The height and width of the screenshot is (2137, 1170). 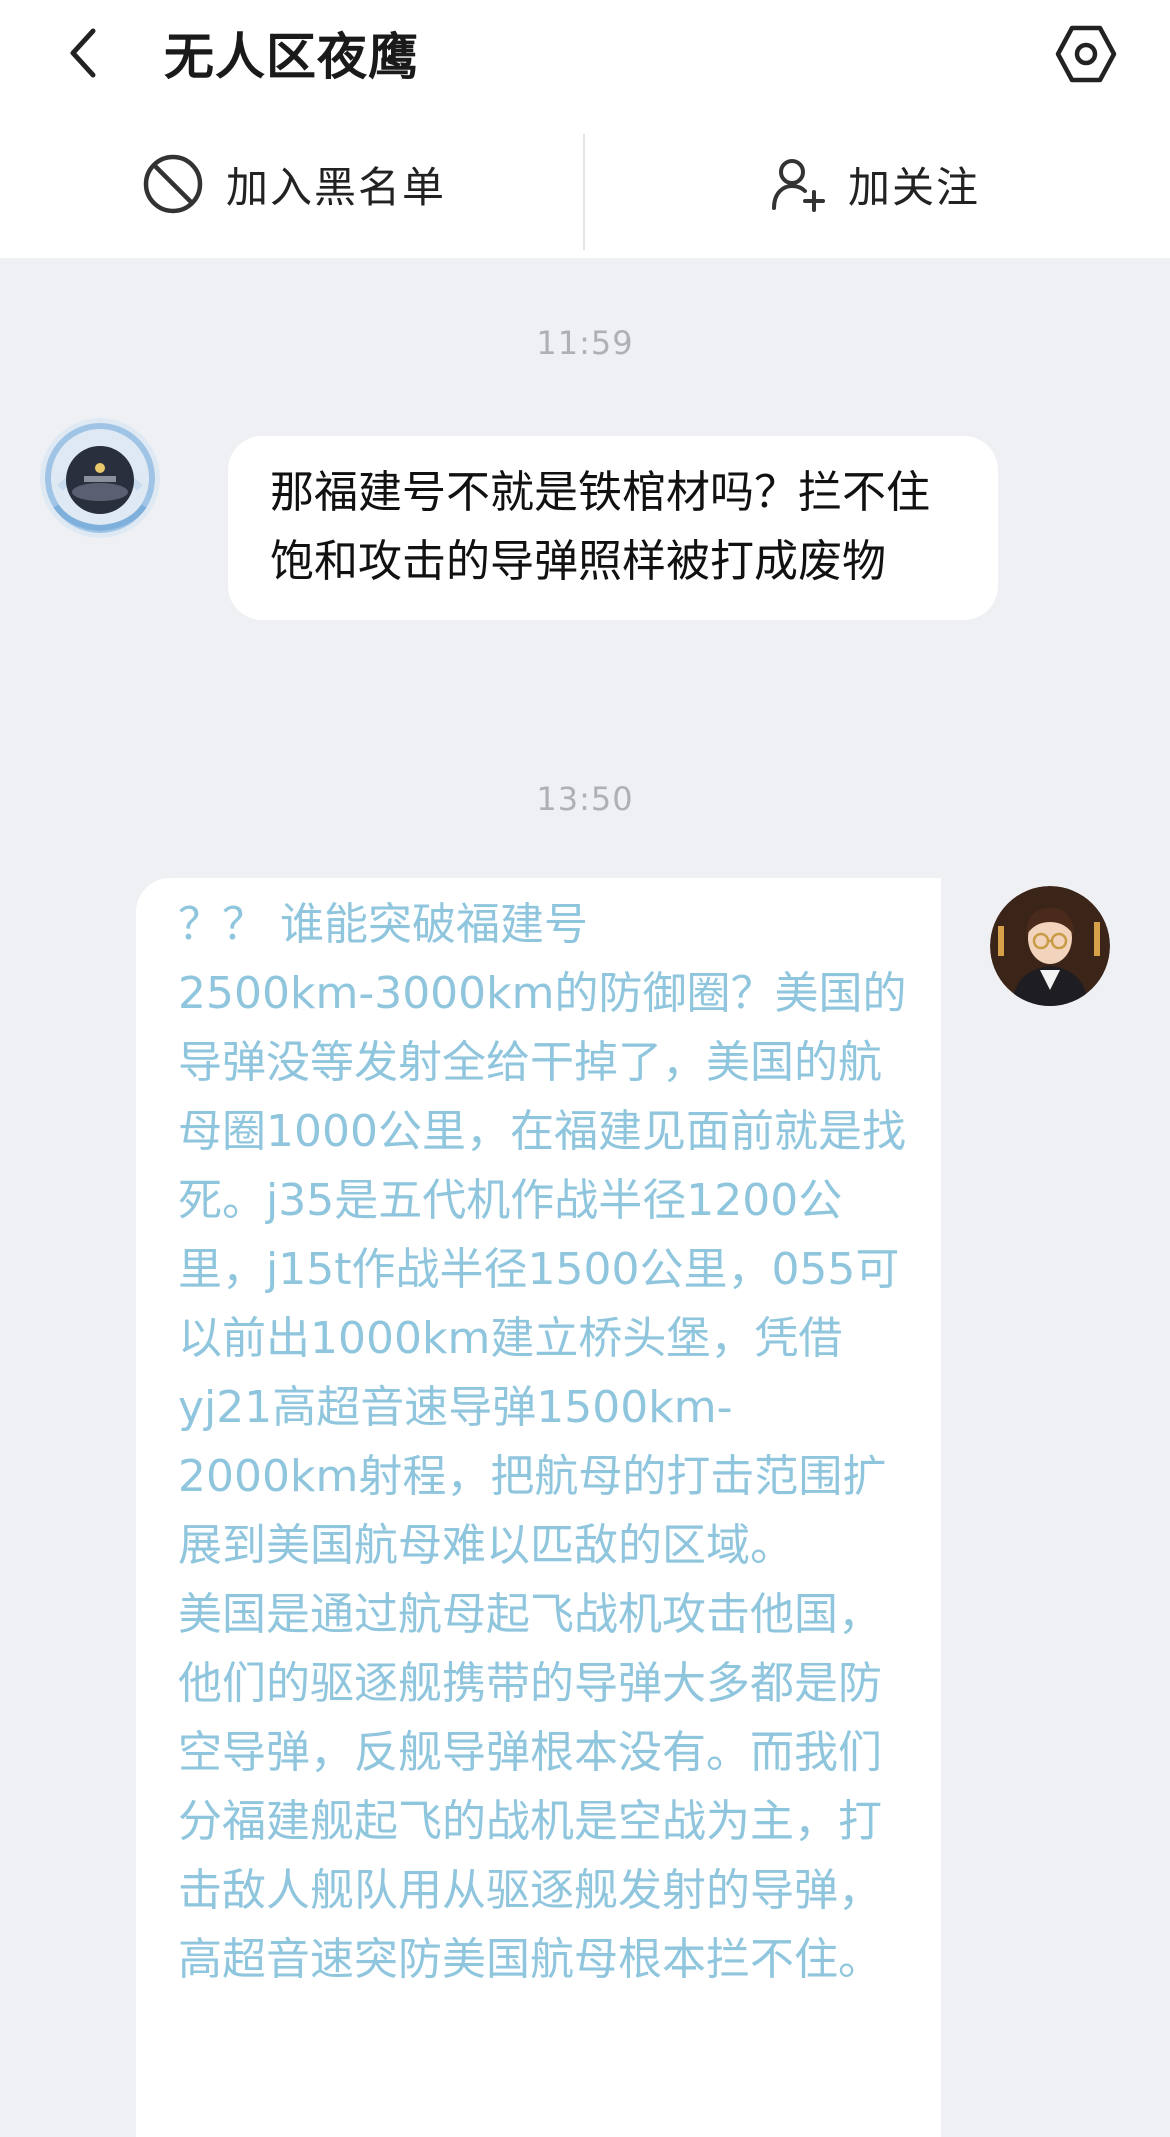 What do you see at coordinates (613, 528) in the screenshot?
I see `incoming-message-bubble: 那福建号不就是铁棺材吗？拦不住饱和攻击的导弹照样被打成废物` at bounding box center [613, 528].